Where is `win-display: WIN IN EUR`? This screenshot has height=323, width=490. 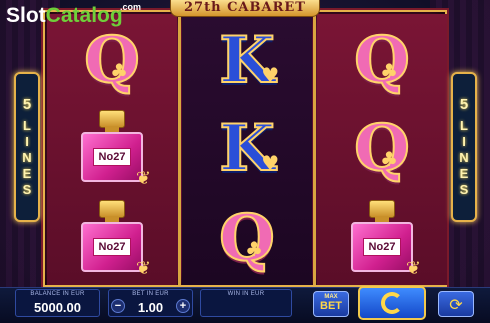
win-display: WIN IN EUR is located at coordinates (246, 303).